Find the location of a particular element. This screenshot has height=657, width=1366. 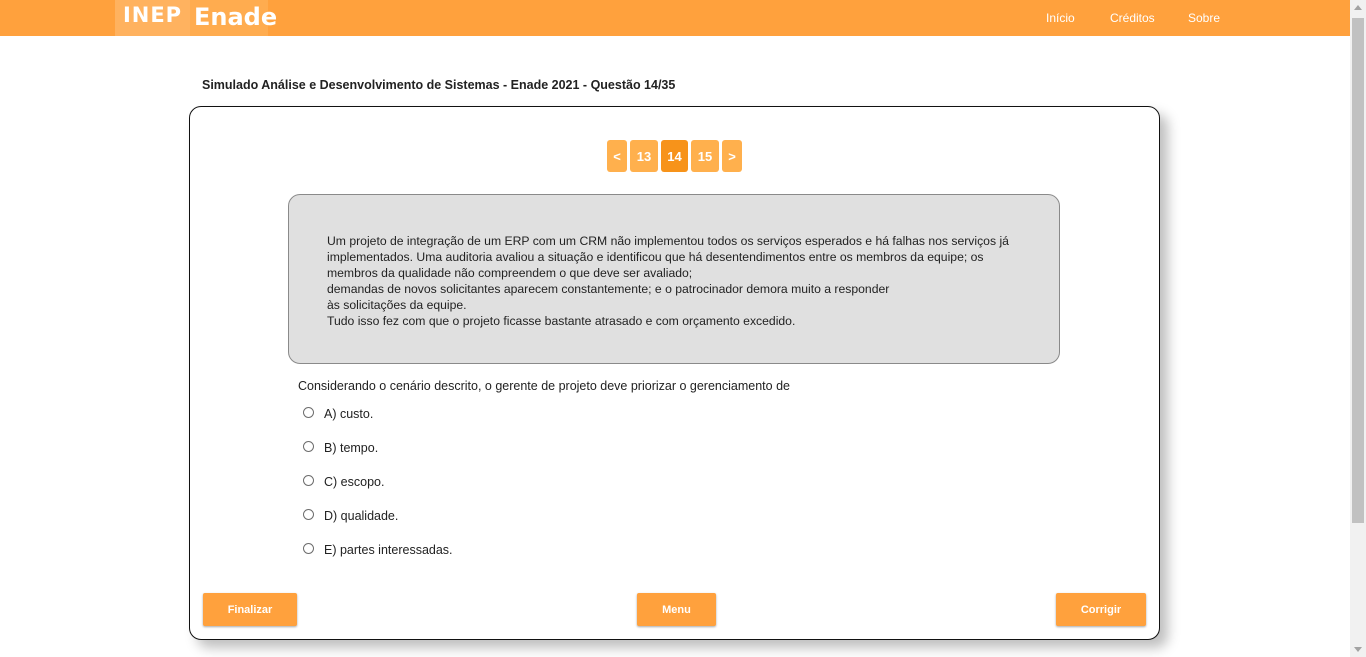

enade-logo: Enade is located at coordinates (233, 18).